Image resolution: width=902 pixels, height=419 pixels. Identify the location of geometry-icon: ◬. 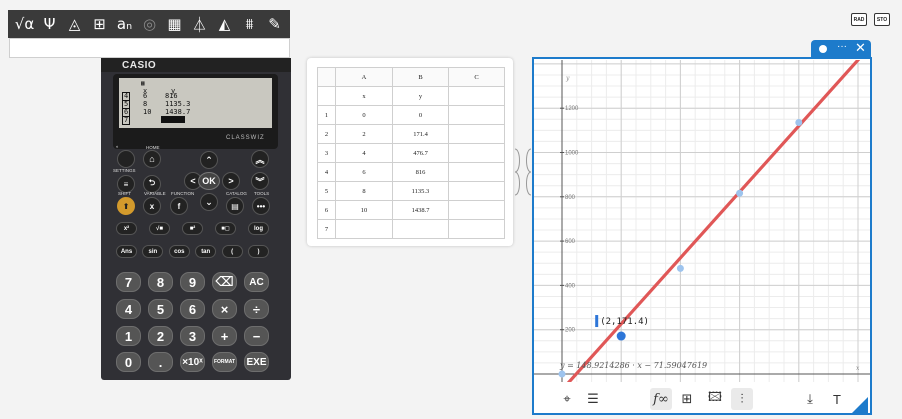
(74, 24).